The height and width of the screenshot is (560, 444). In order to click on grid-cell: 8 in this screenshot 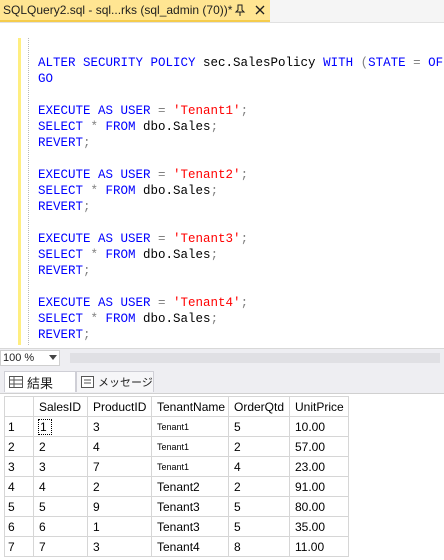, I will do `click(259, 546)`.